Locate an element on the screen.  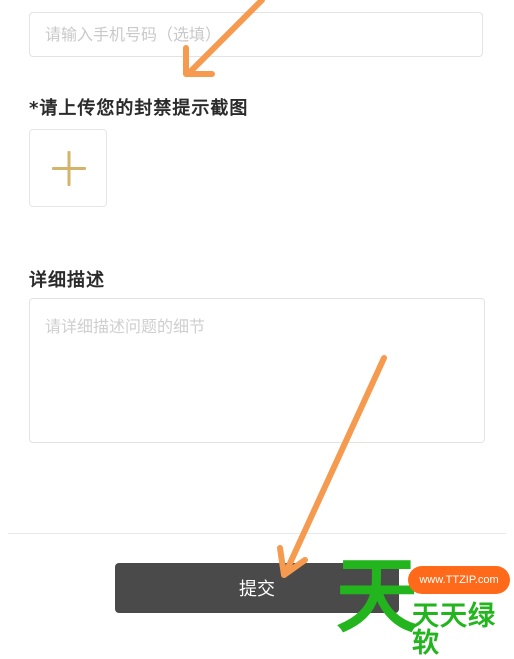
watermark-logo-char: 天 is located at coordinates (377, 596).